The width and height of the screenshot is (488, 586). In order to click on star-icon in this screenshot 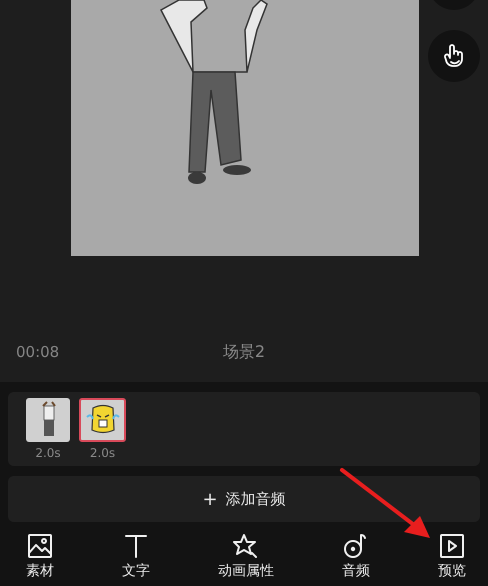, I will do `click(246, 546)`.